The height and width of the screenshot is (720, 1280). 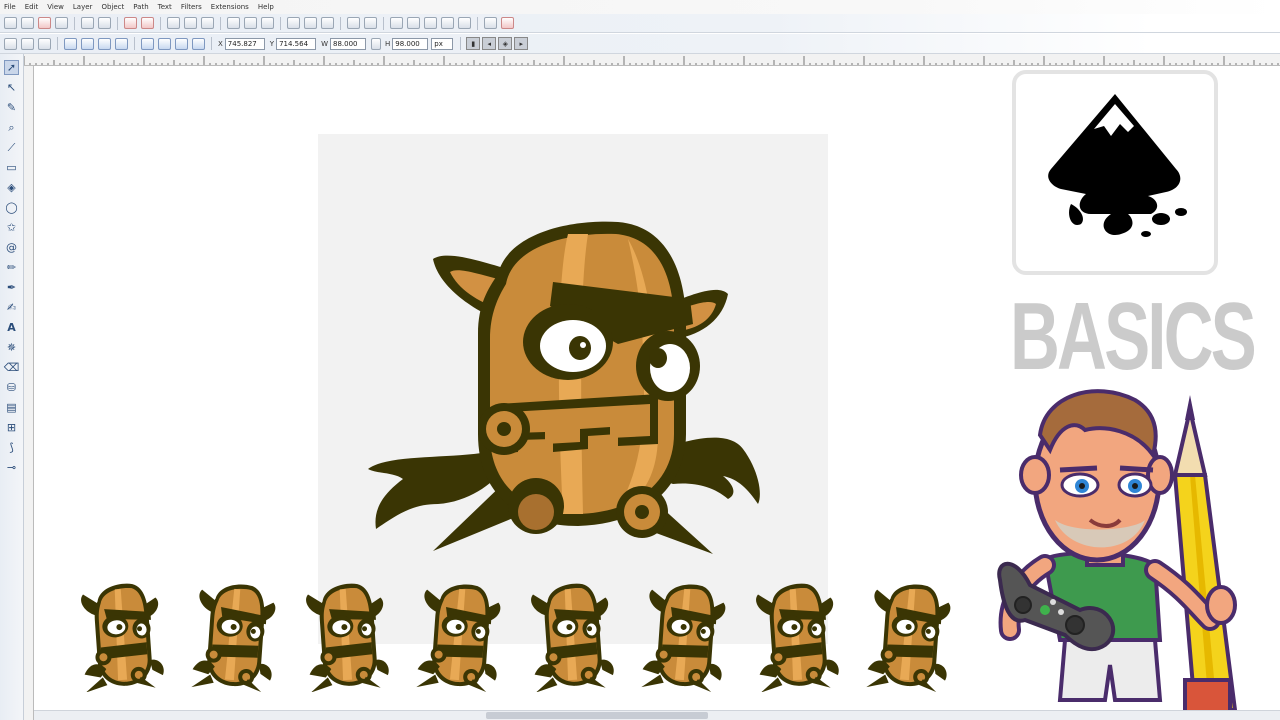 What do you see at coordinates (11, 167) in the screenshot?
I see `rect-icon: ▭` at bounding box center [11, 167].